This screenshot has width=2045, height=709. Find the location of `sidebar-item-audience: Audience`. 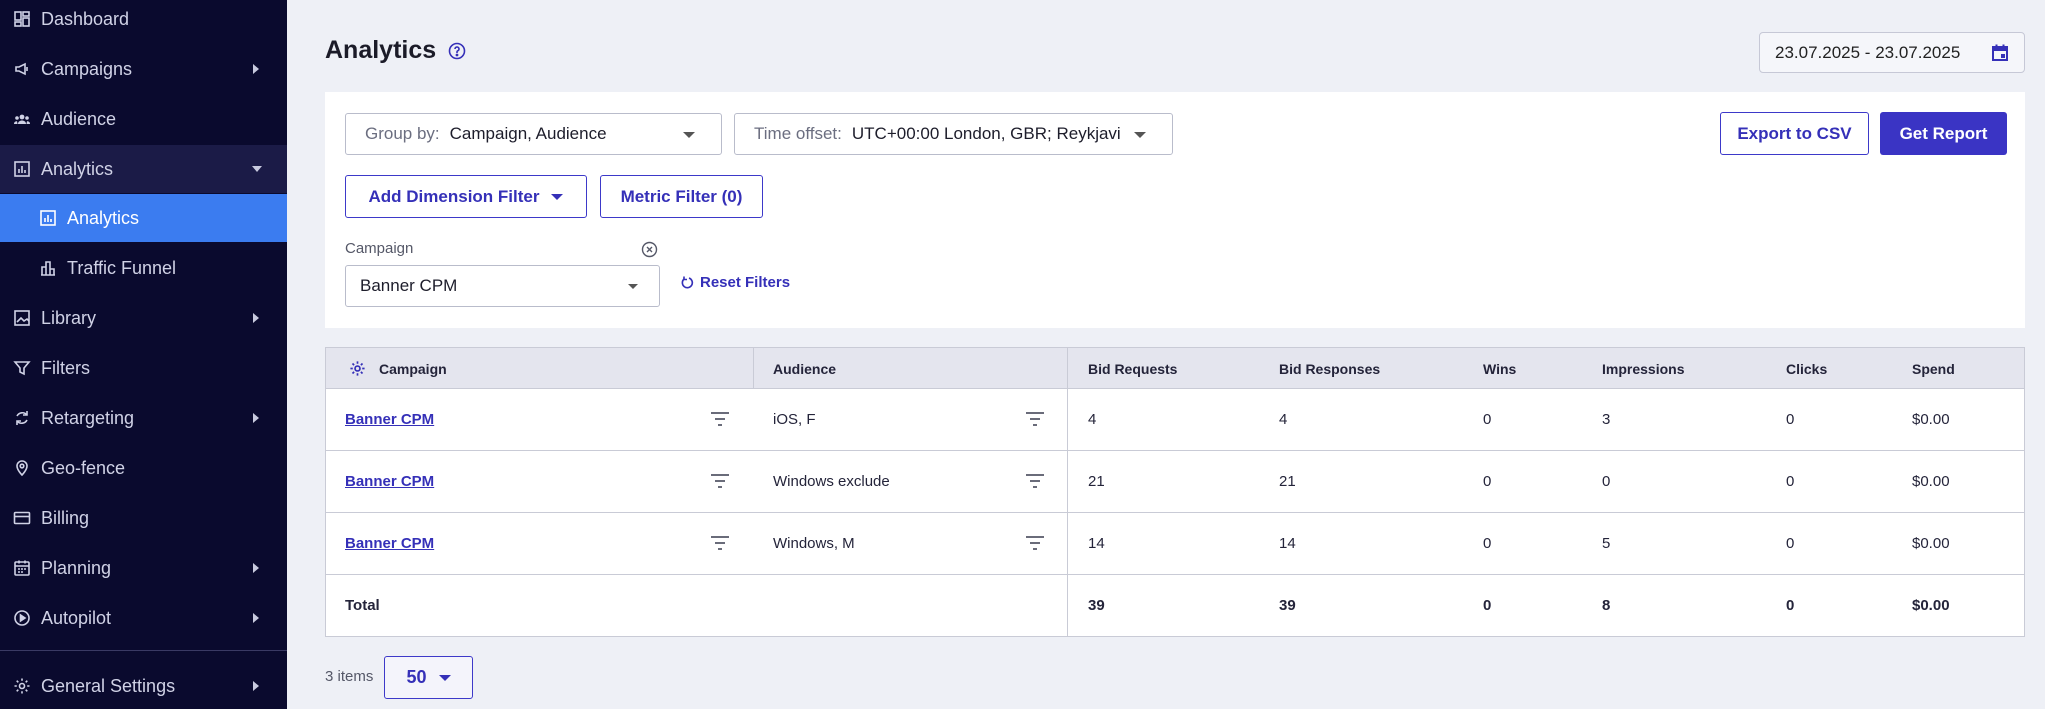

sidebar-item-audience: Audience is located at coordinates (143, 119).